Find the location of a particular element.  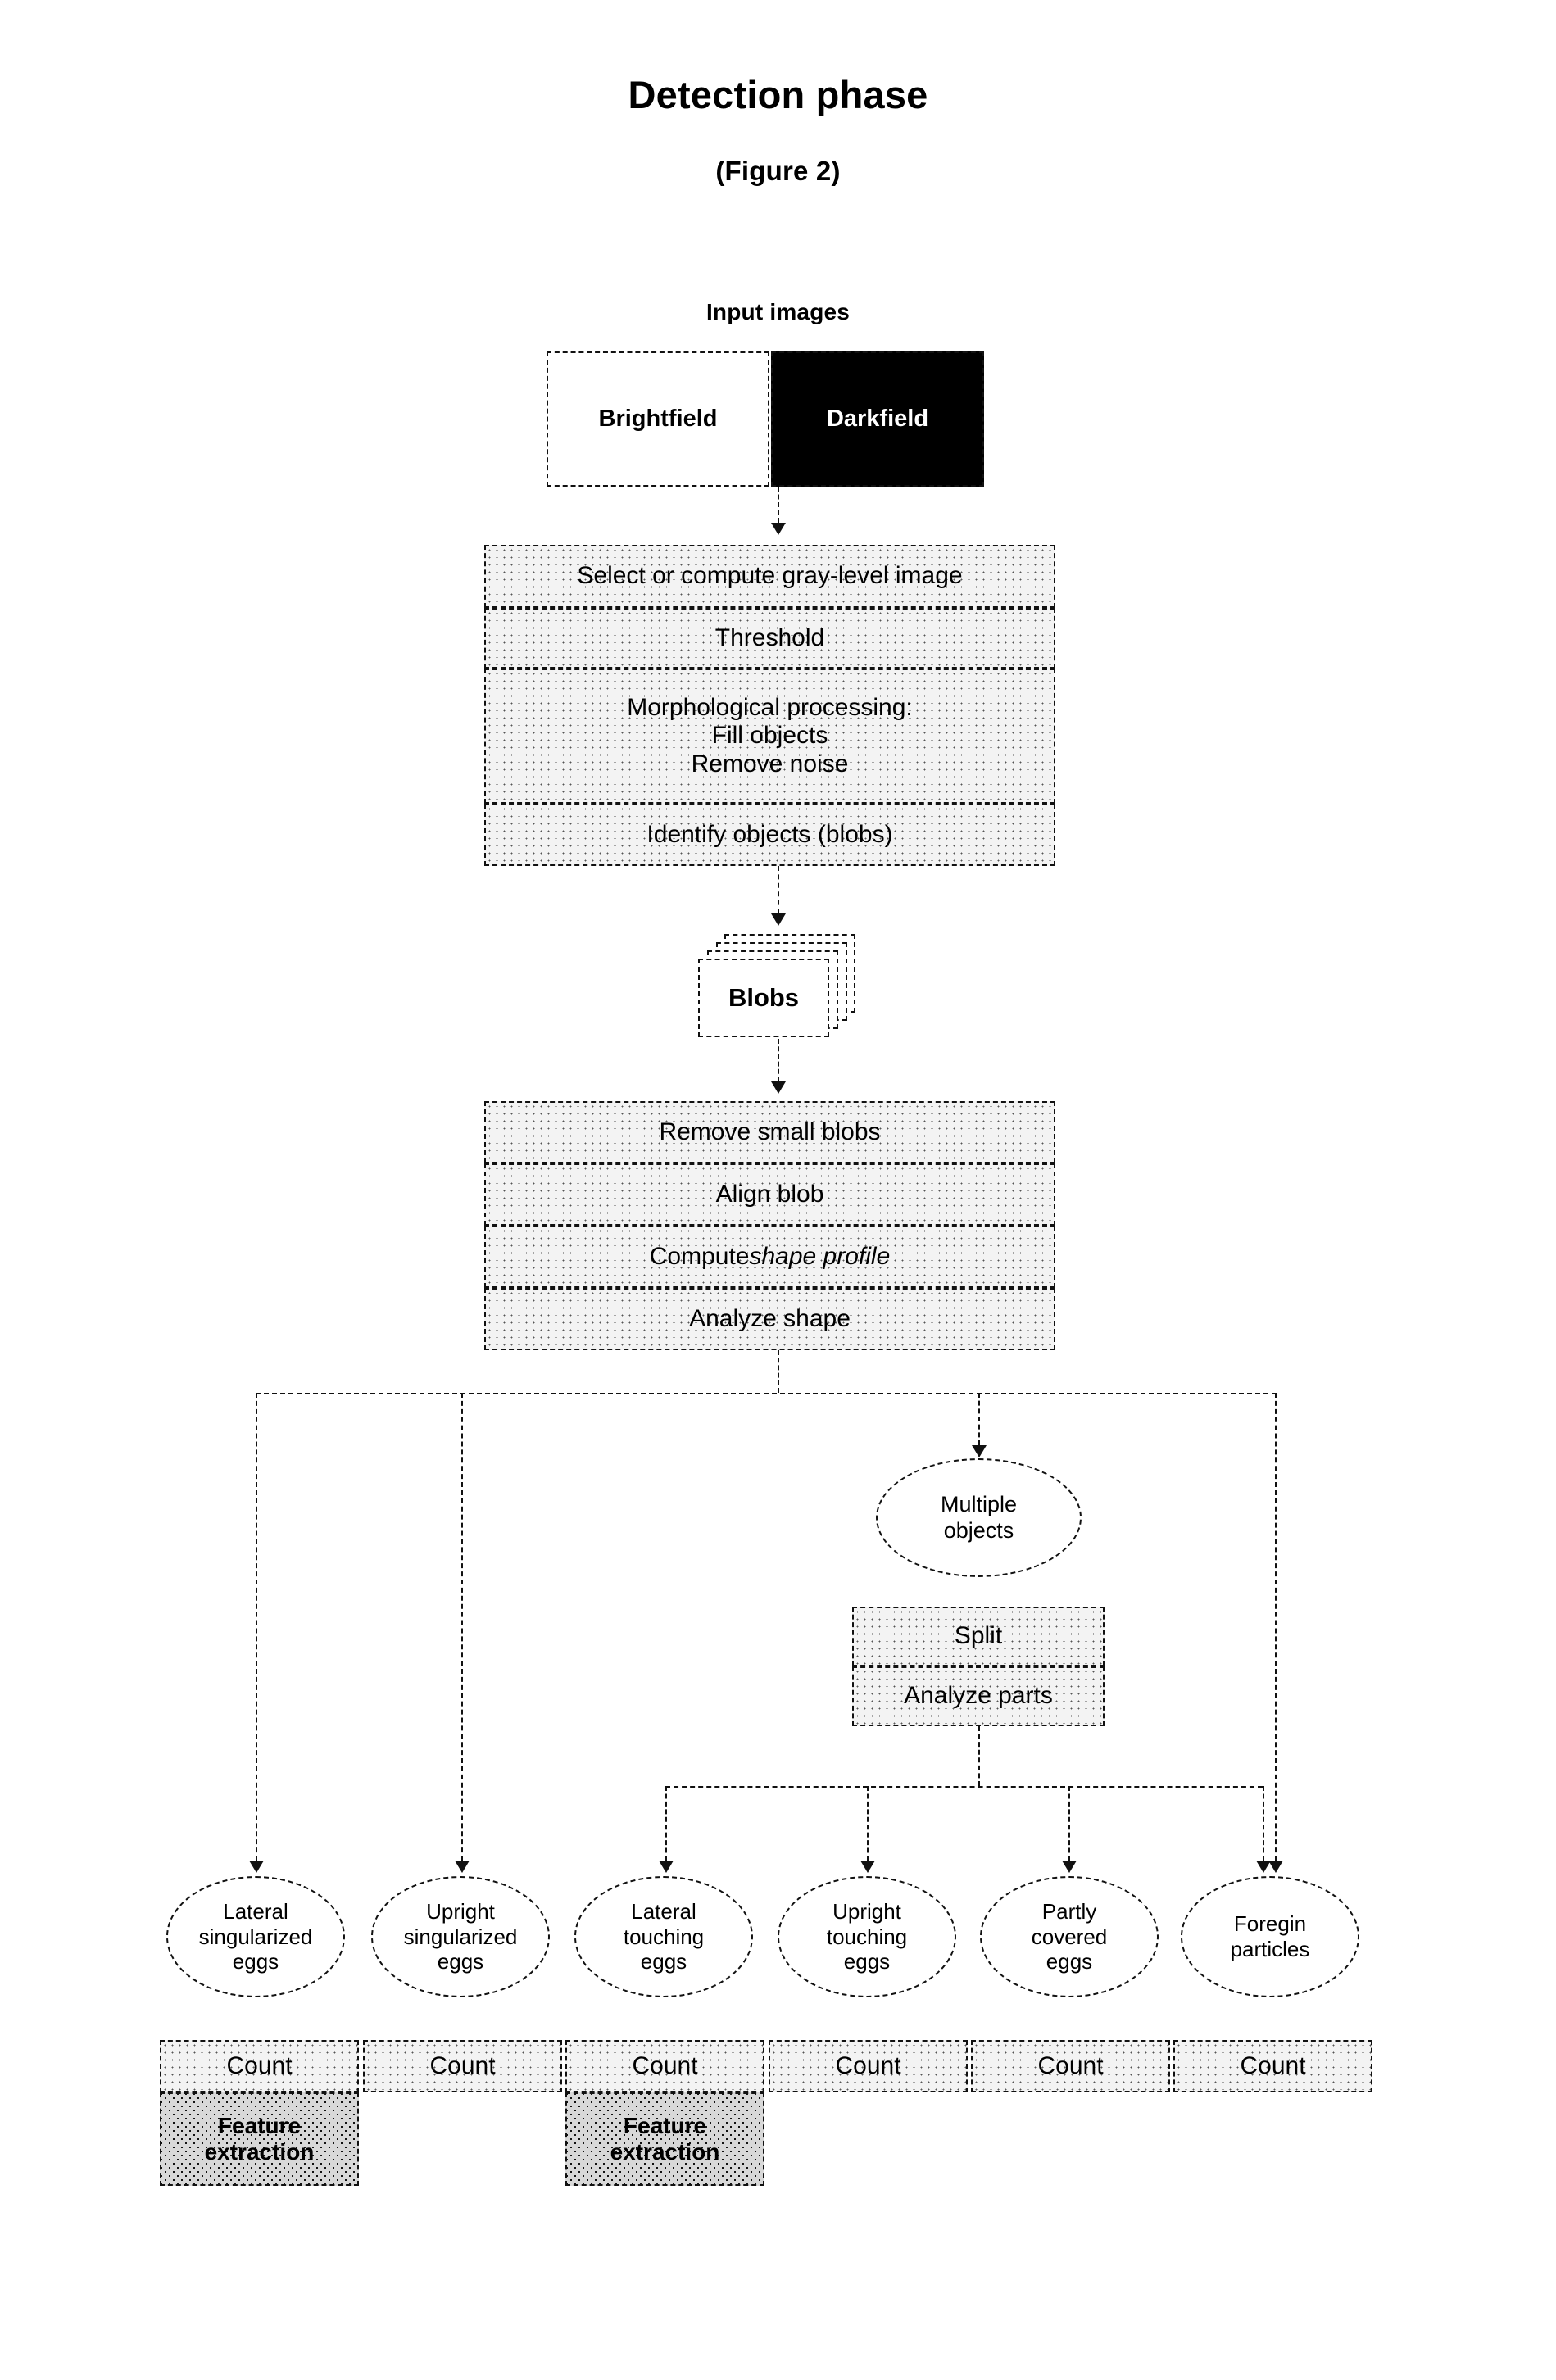

step-analyze-shape: Analyze shape is located at coordinates (770, 1319).